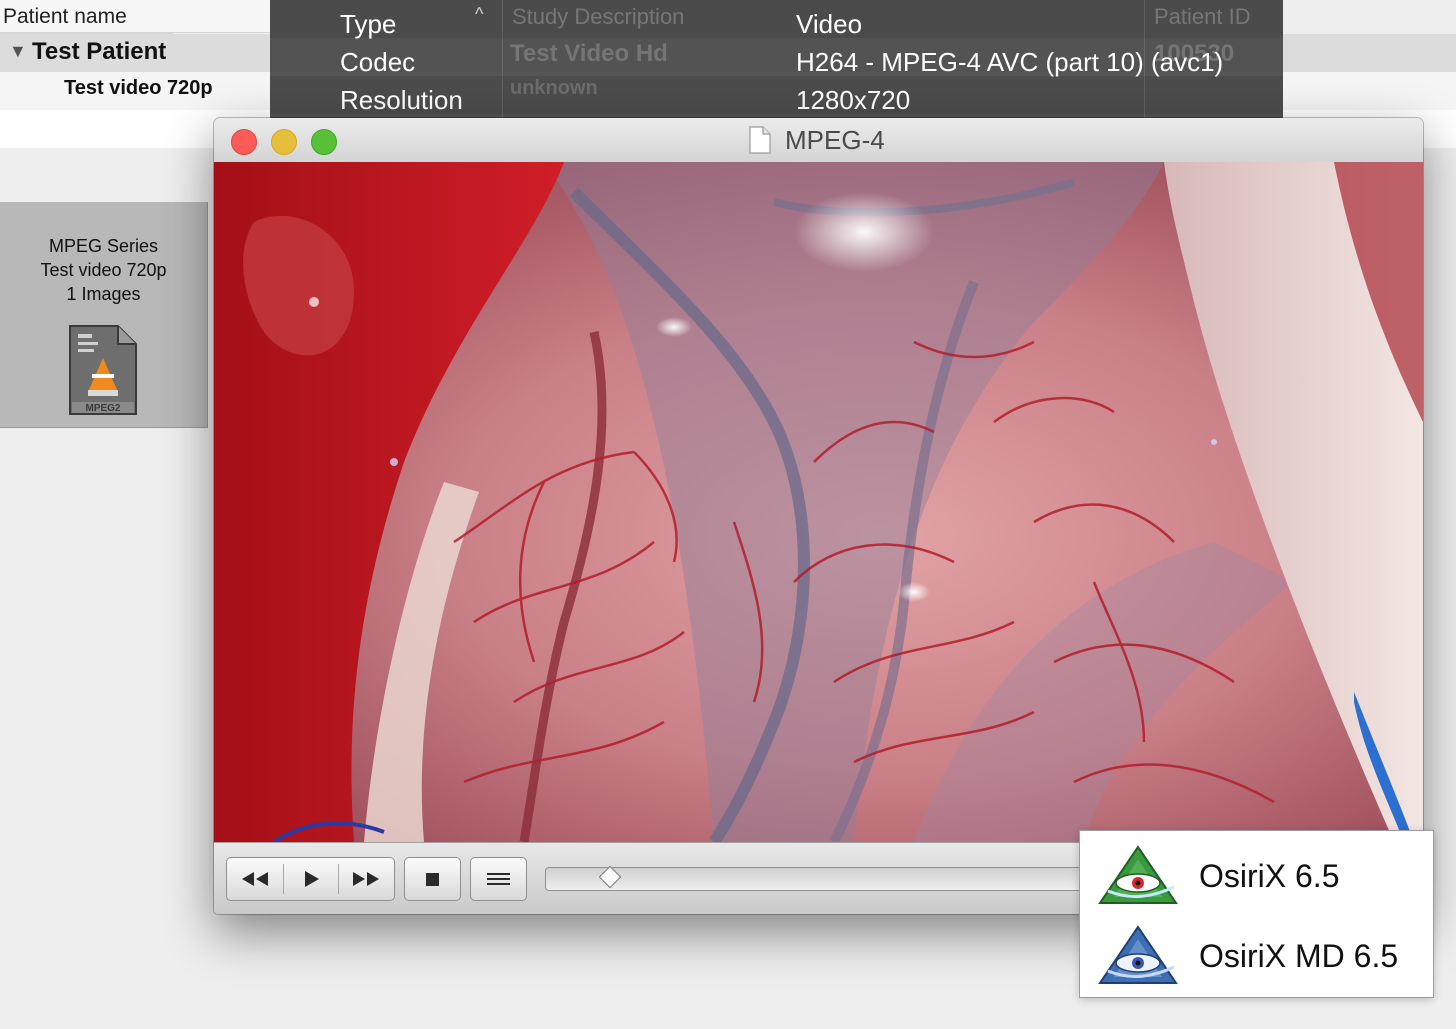 Image resolution: width=1456 pixels, height=1029 pixels. Describe the element at coordinates (776, 19) in the screenshot. I see `hud-band` at that location.